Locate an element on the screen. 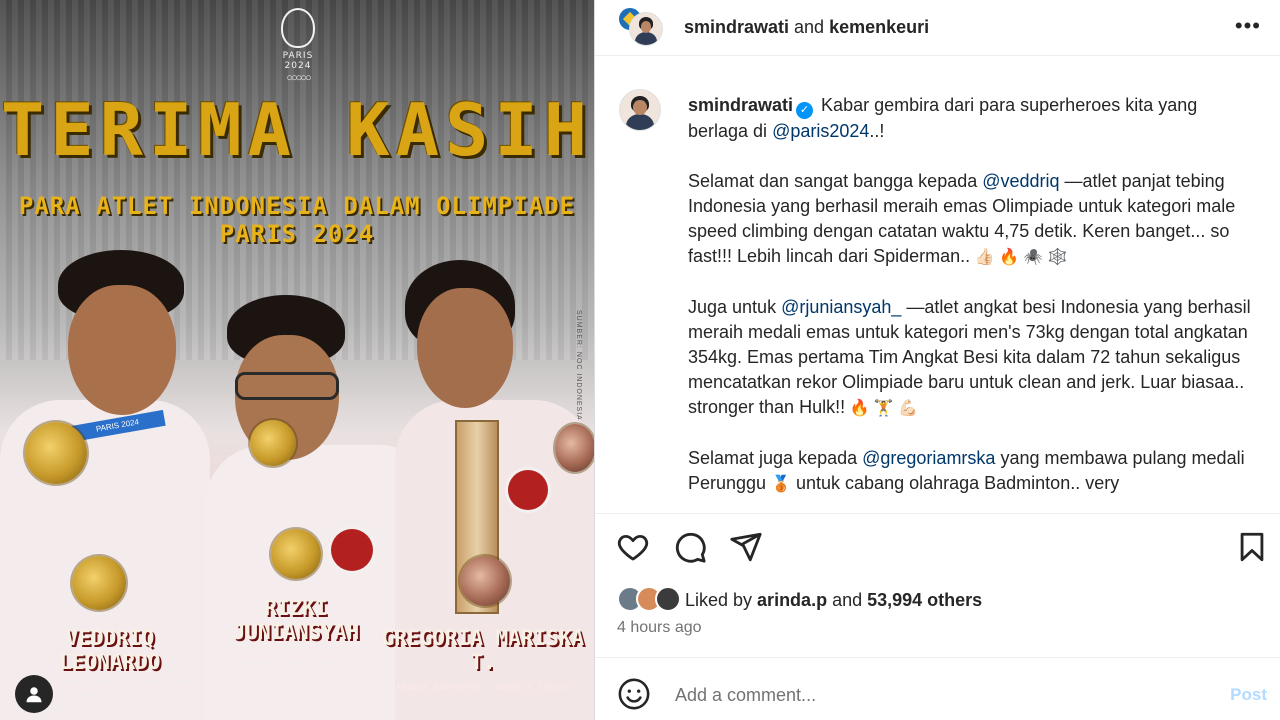 The height and width of the screenshot is (720, 1280). caption-username: smindrawati is located at coordinates (740, 105).